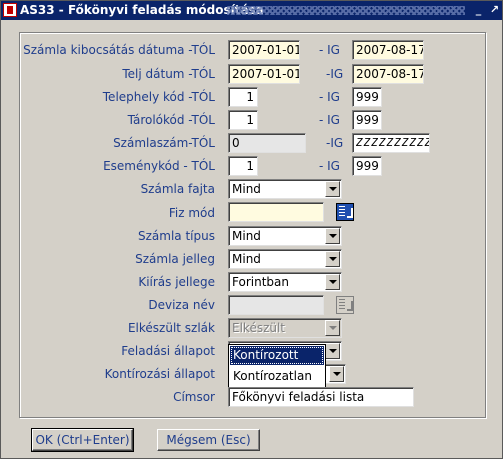 Image resolution: width=503 pixels, height=459 pixels. I want to click on szamla-tipus-select: Mind, so click(285, 236).